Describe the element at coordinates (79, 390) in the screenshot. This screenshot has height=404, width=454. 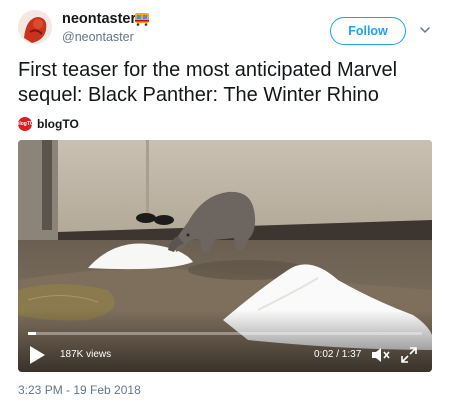
I see `tweet-timestamp: 3:23 PM - 19 Feb 2018` at that location.